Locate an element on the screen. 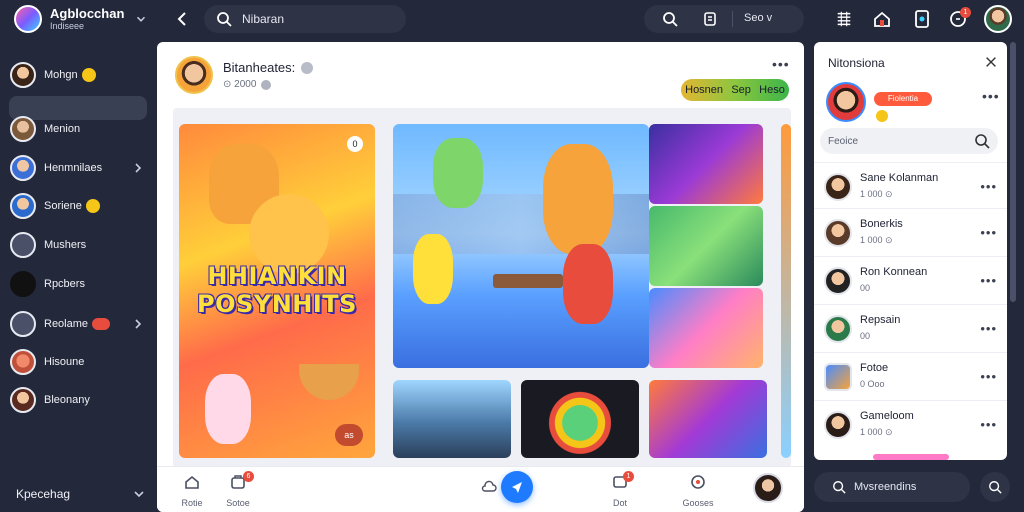 The width and height of the screenshot is (1024, 512). nav-badge: 1 is located at coordinates (628, 476).